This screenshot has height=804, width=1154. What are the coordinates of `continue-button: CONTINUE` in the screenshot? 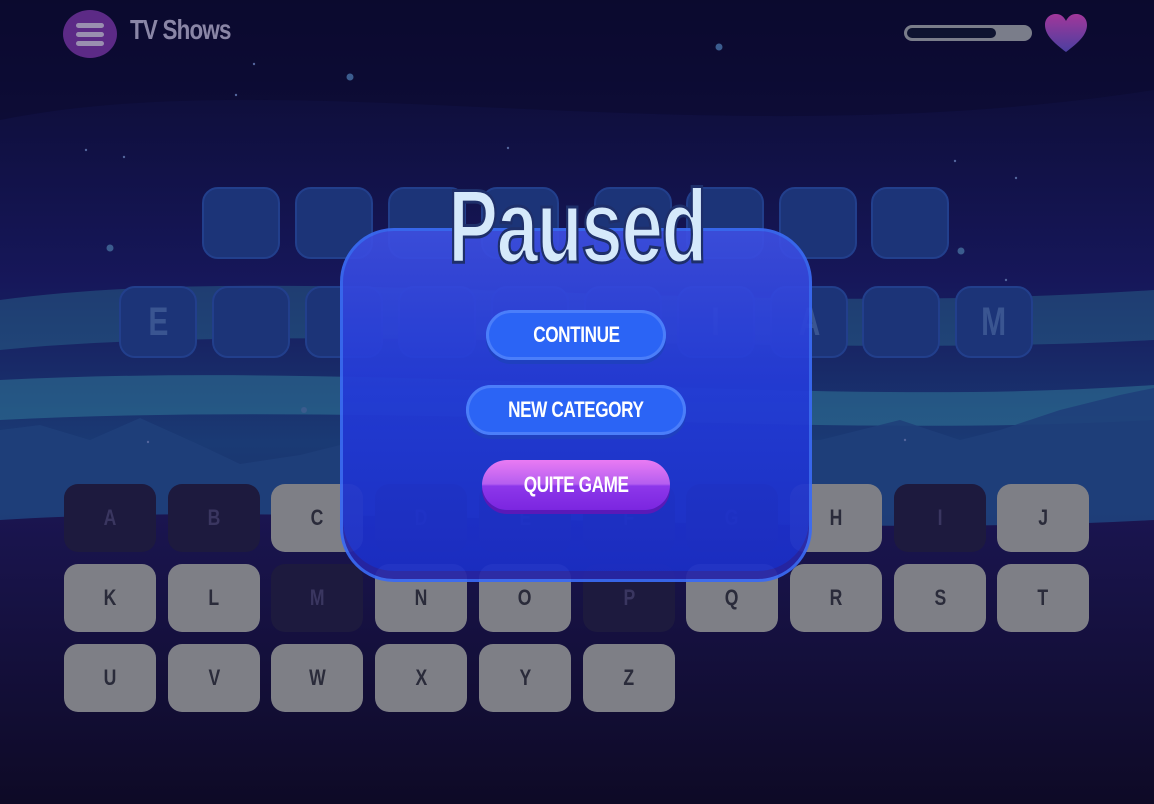 It's located at (576, 335).